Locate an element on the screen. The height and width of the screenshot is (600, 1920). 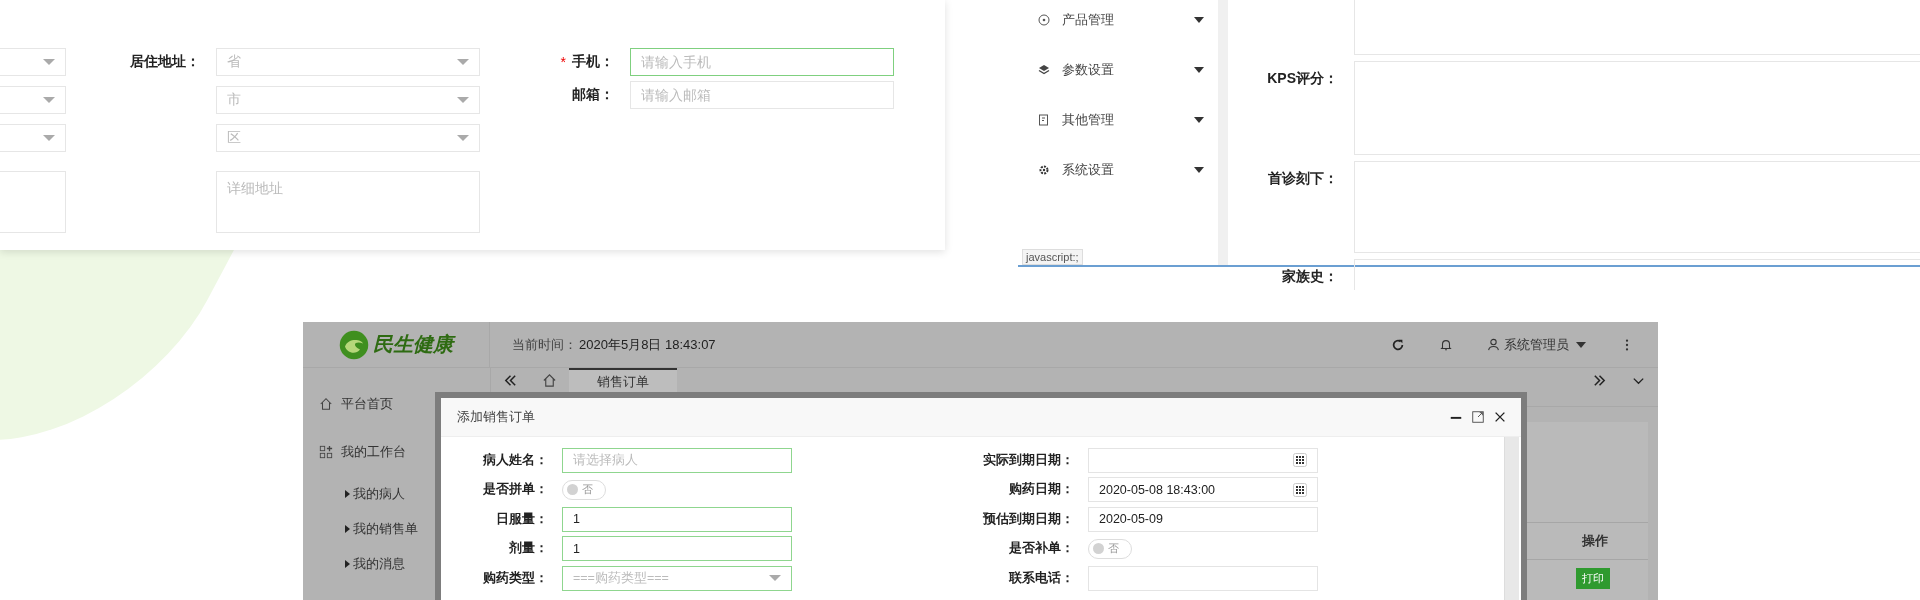
refresh-icon is located at coordinates (1398, 344).